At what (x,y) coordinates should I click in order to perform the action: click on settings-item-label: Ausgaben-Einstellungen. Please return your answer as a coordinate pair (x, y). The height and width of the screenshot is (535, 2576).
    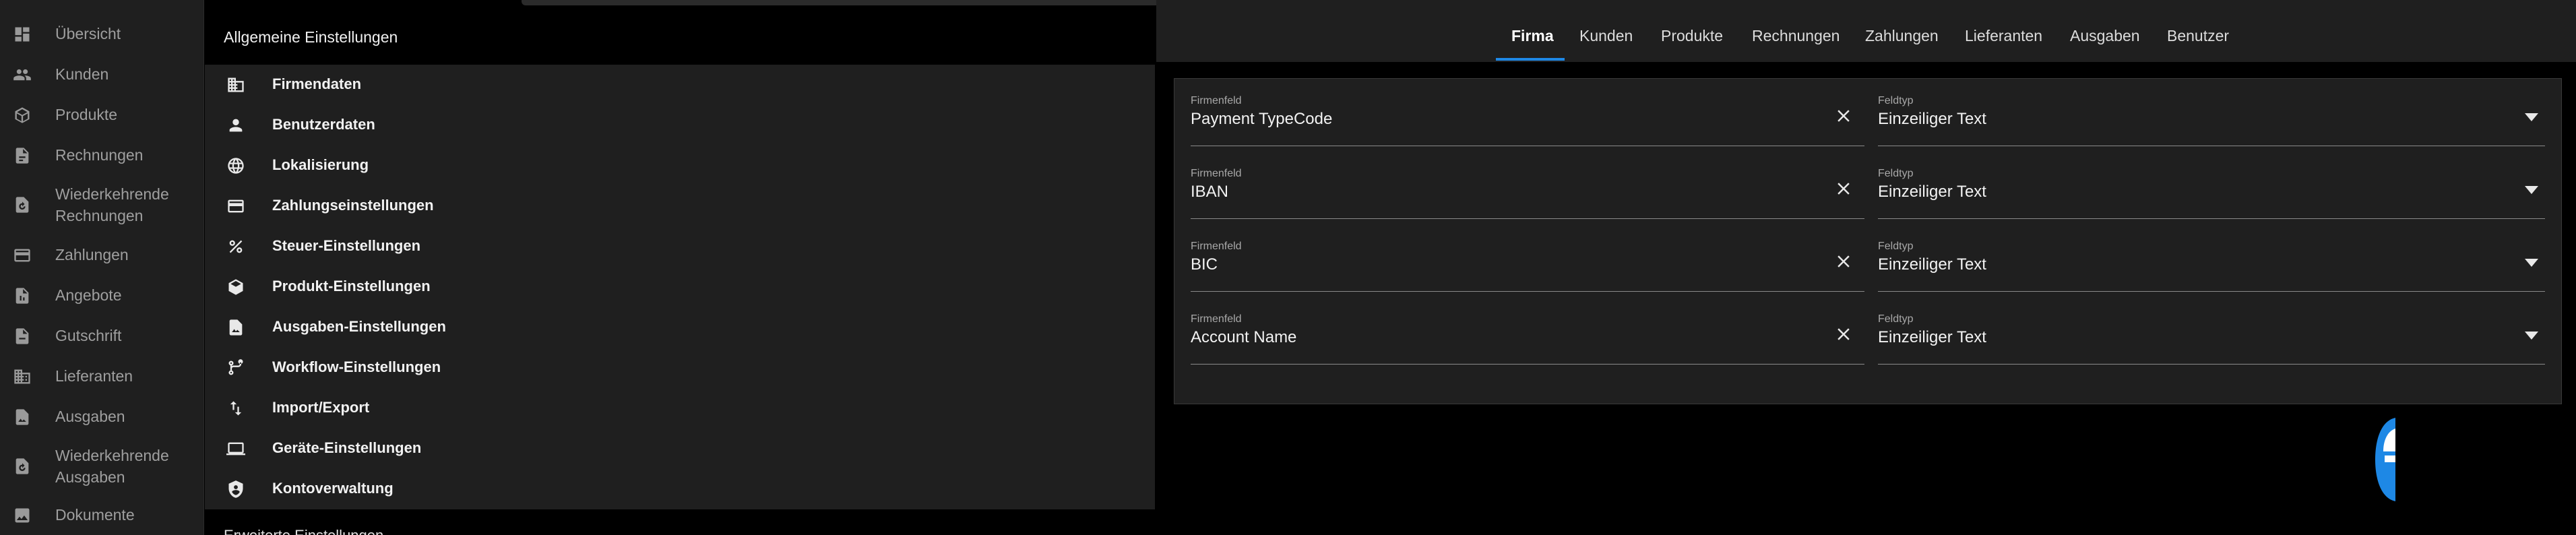
    Looking at the image, I should click on (359, 326).